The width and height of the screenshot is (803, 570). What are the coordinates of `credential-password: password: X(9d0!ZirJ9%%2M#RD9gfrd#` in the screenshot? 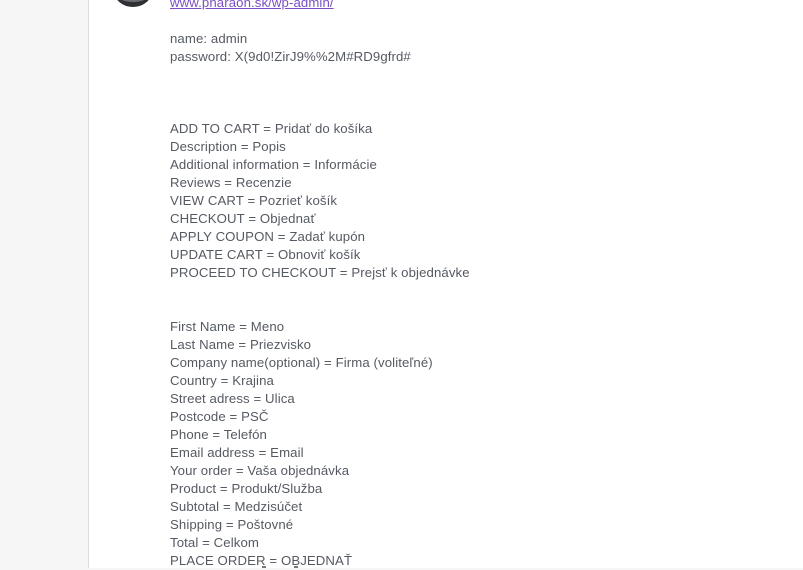 It's located at (290, 56).